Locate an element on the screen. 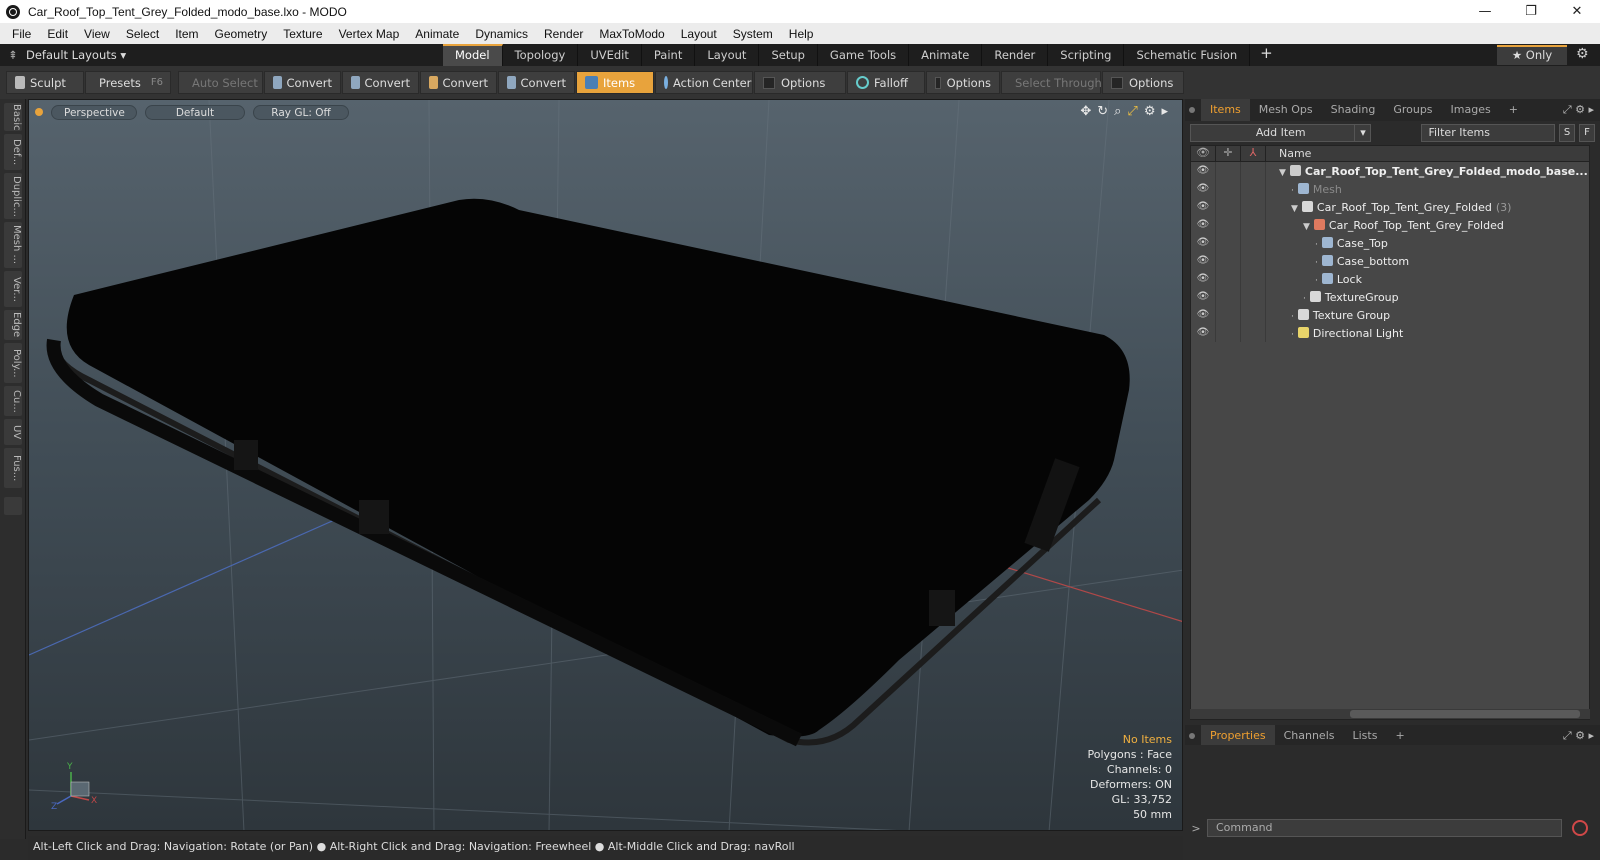  tree-item-row: 👁 · Case_bottom is located at coordinates (1390, 261).